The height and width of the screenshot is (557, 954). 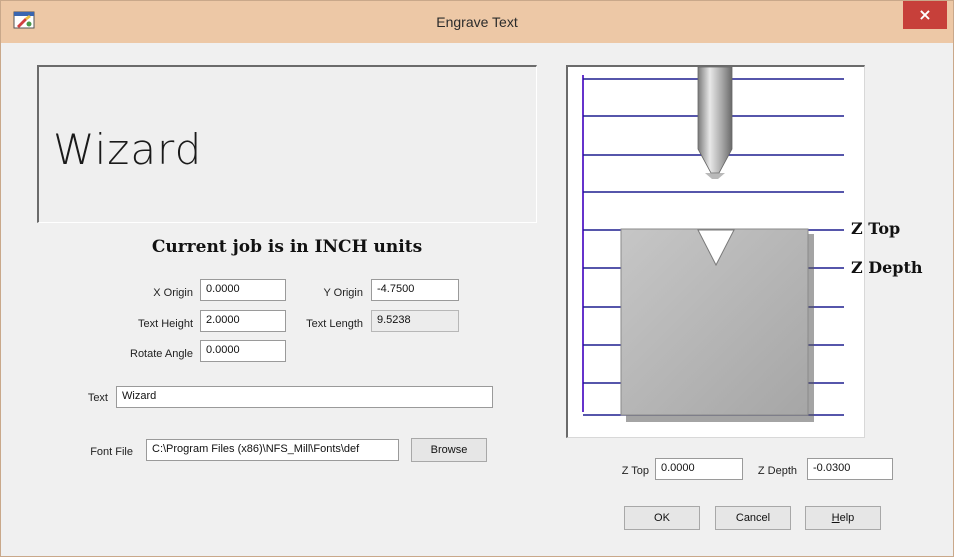 What do you see at coordinates (343, 293) in the screenshot?
I see `y-origin-label: Y Origin` at bounding box center [343, 293].